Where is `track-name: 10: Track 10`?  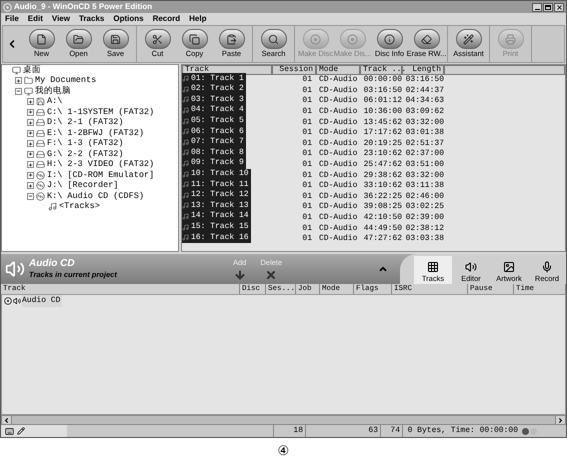
track-name: 10: Track 10 is located at coordinates (216, 174).